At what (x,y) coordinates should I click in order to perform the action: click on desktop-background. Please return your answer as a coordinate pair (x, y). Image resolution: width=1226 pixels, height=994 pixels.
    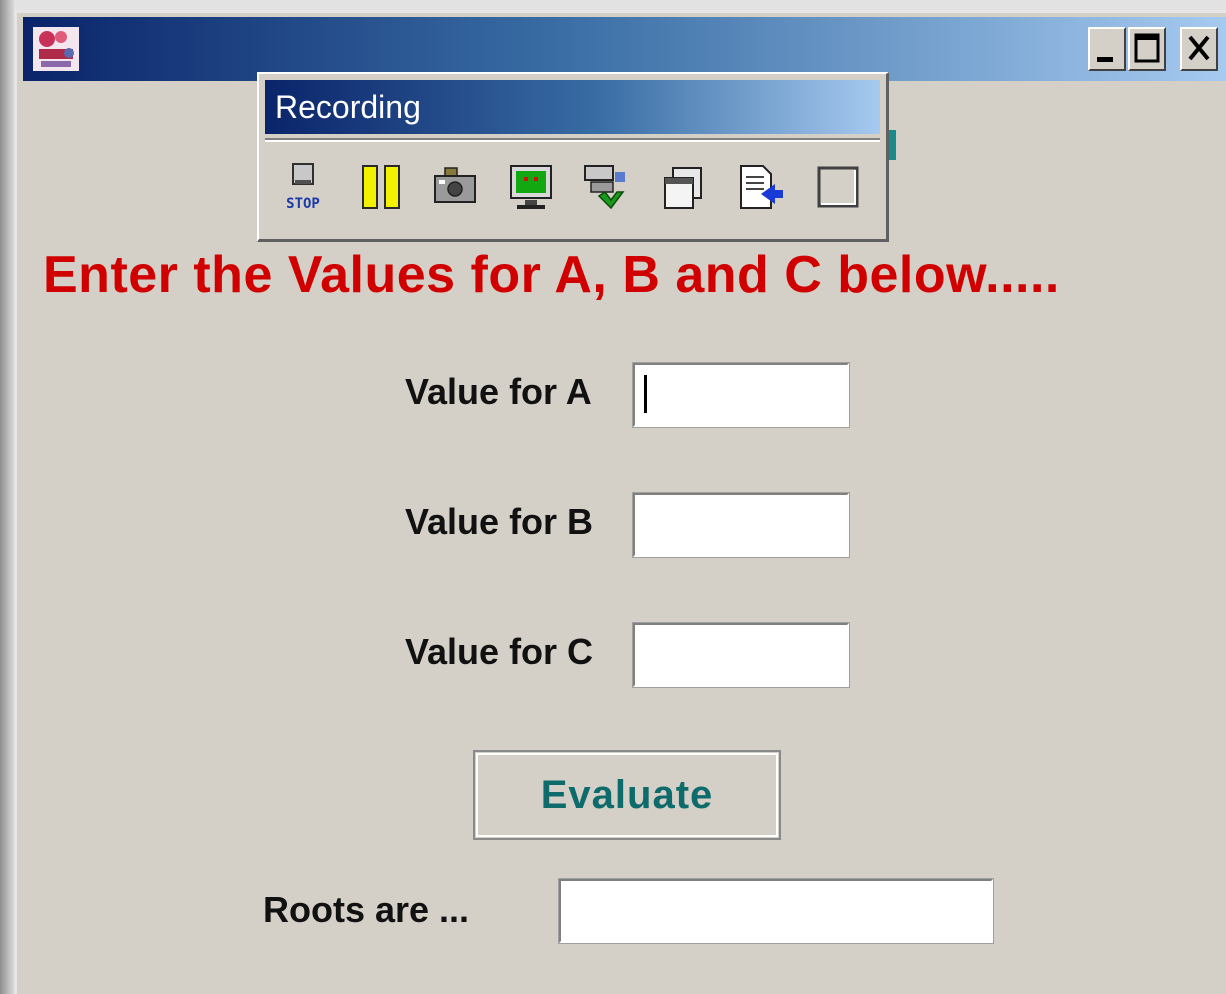
    Looking at the image, I should click on (613, 5).